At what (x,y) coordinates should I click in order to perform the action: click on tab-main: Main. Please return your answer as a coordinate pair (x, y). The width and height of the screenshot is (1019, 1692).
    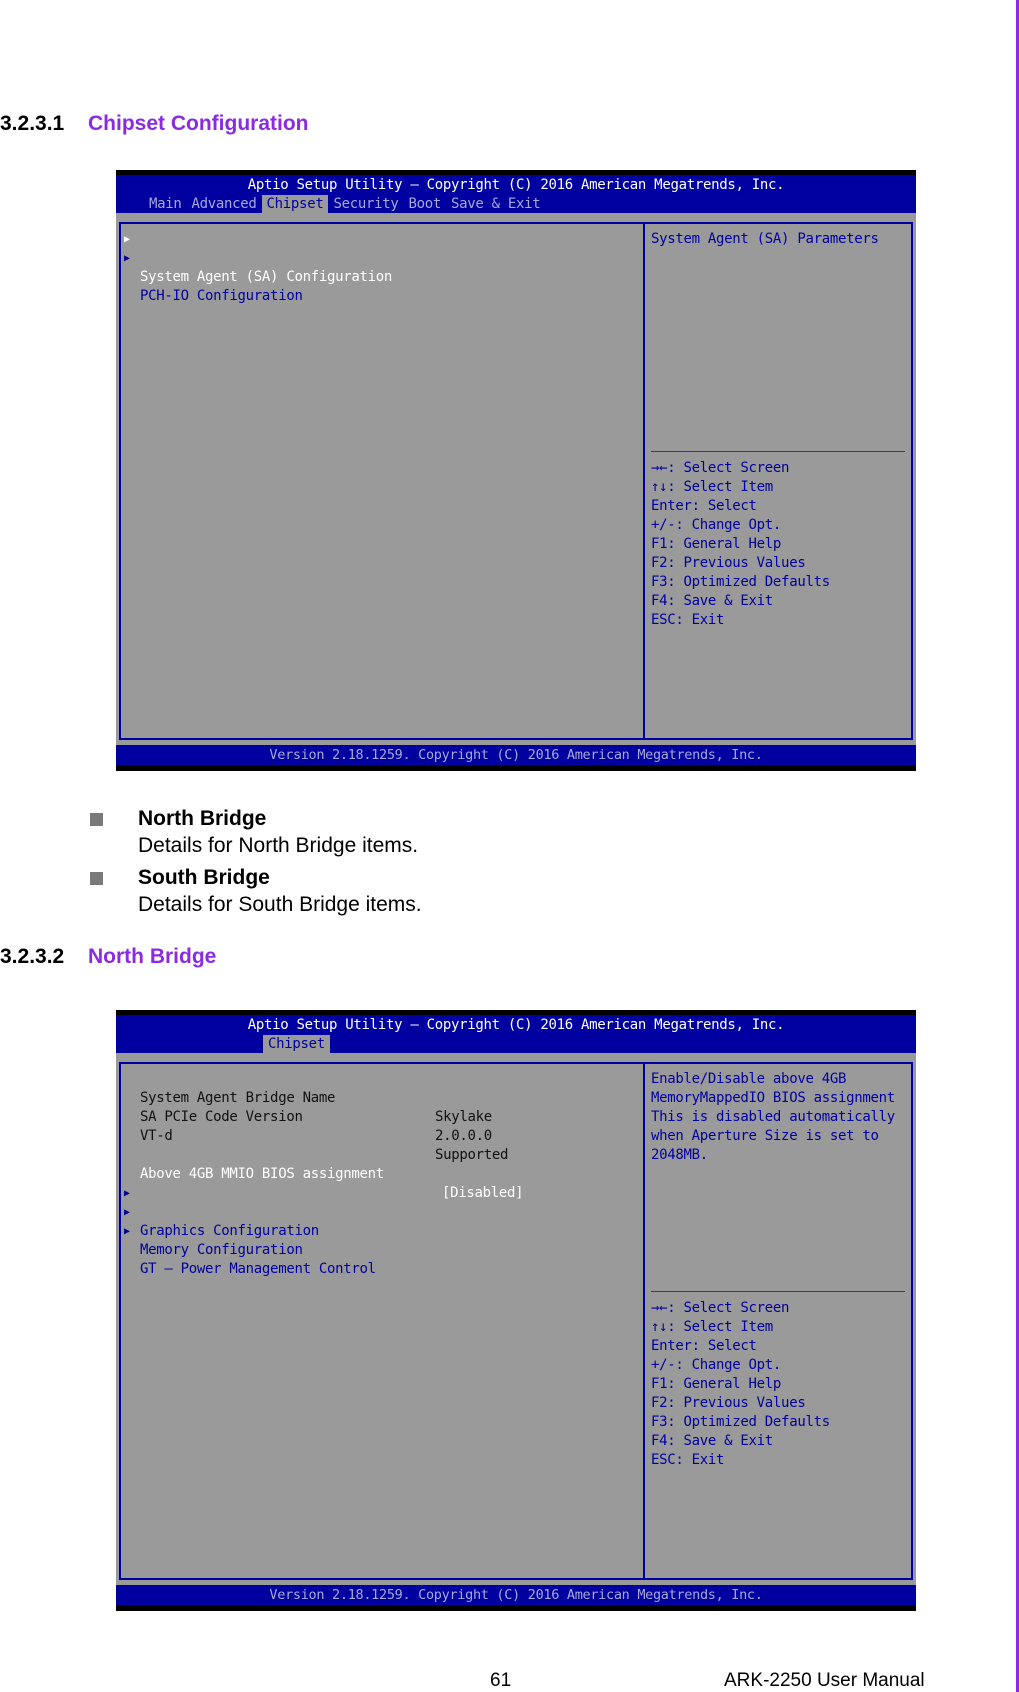
    Looking at the image, I should click on (165, 204).